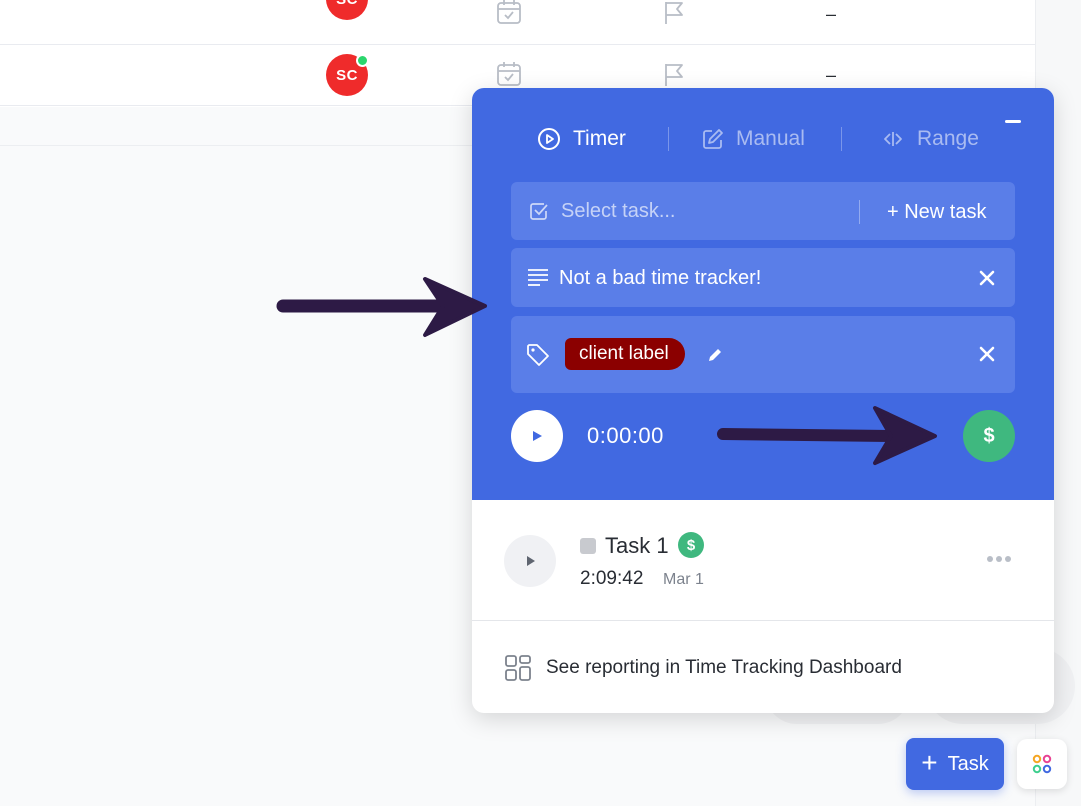 This screenshot has height=806, width=1081. I want to click on time-entry-row: Task 1 $ 2:09:42 Mar 1, so click(763, 560).